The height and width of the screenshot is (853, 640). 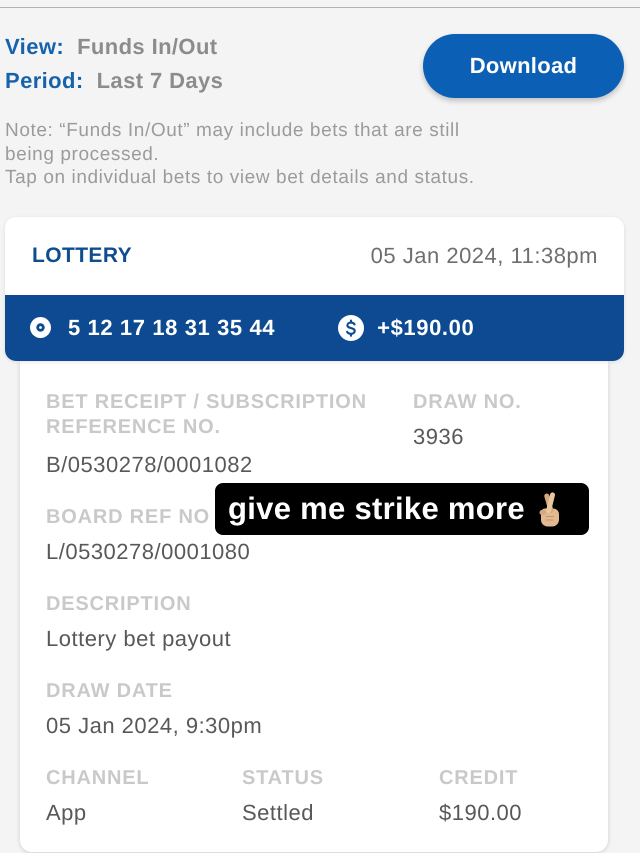 I want to click on caption-text: give me strike more, so click(x=376, y=509).